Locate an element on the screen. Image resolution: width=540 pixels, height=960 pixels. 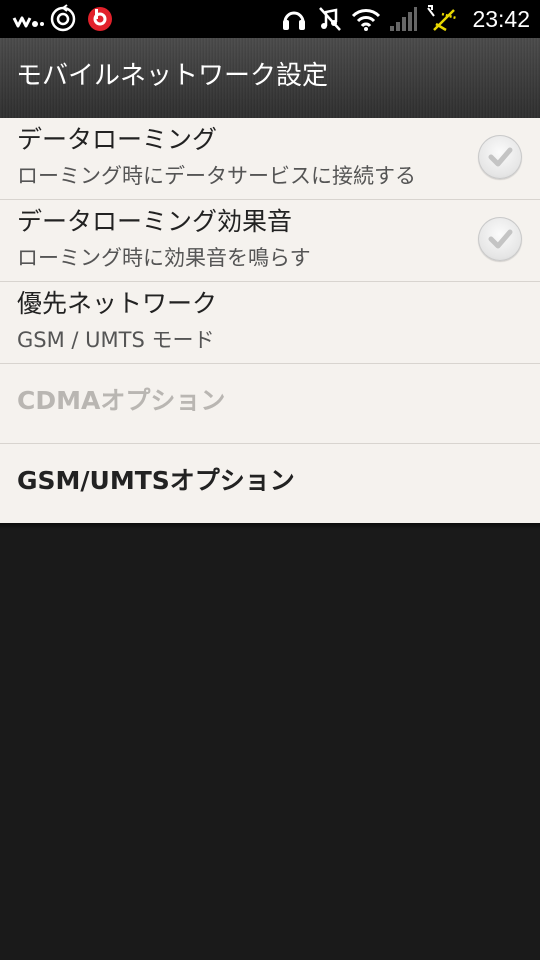
data-roaming-sound-checkbox is located at coordinates (500, 239).